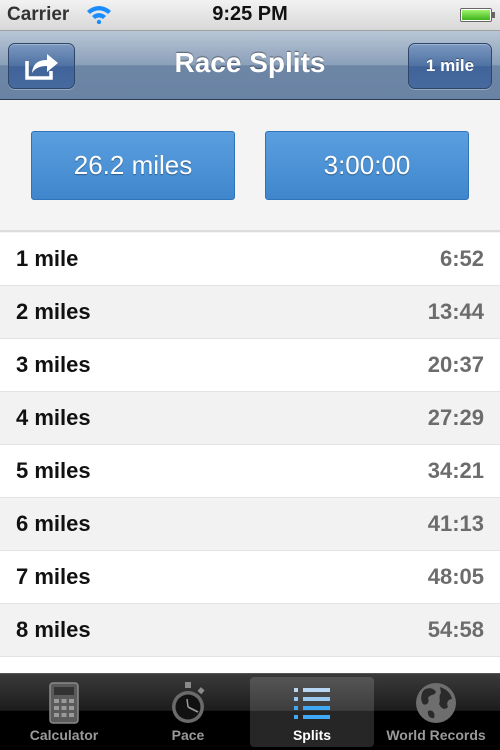 The image size is (500, 750). Describe the element at coordinates (53, 523) in the screenshot. I see `split-distance: 6 miles` at that location.